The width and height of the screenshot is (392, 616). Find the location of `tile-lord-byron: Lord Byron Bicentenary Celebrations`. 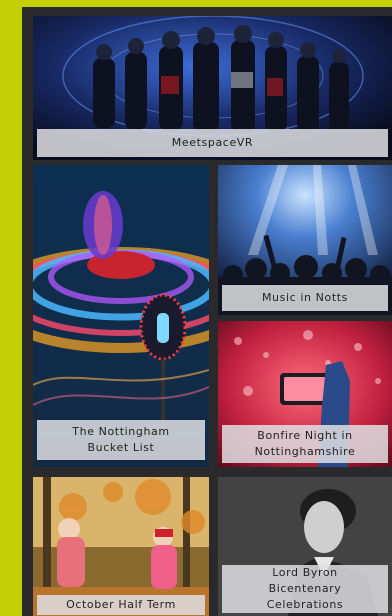

tile-lord-byron: Lord Byron Bicentenary Celebrations is located at coordinates (305, 546).